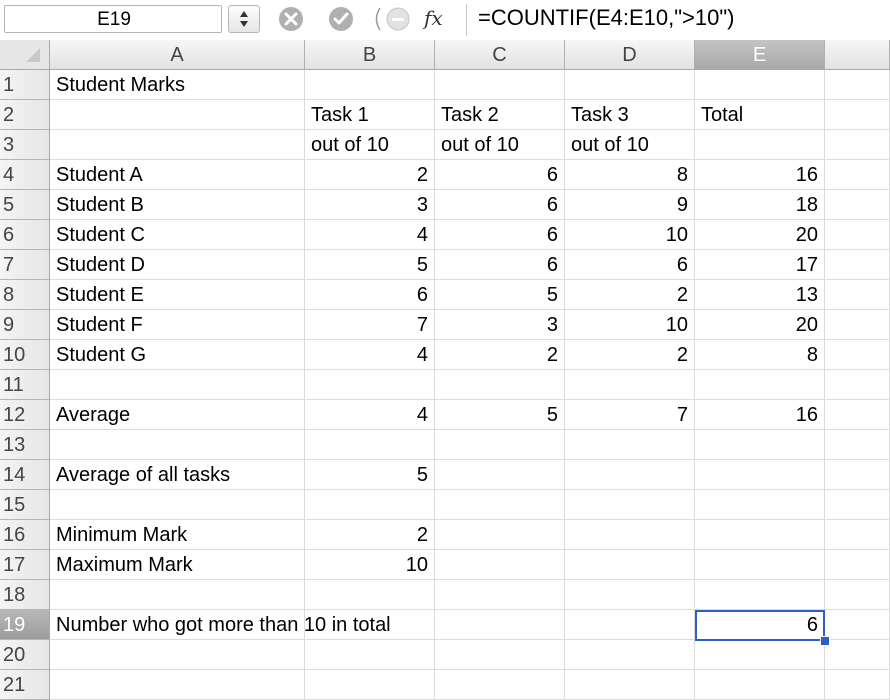  What do you see at coordinates (25, 175) in the screenshot?
I see `row-header-4: 4` at bounding box center [25, 175].